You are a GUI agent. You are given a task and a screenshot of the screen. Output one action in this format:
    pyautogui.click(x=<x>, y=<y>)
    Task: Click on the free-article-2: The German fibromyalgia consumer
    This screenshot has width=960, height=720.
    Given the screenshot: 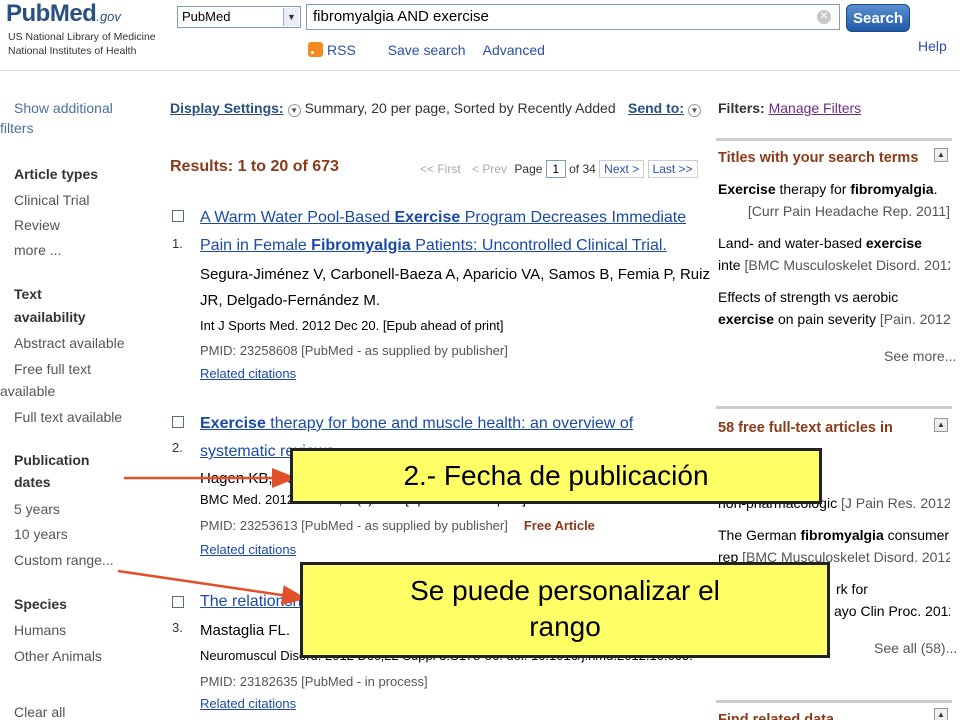 What is the action you would take?
    pyautogui.click(x=834, y=535)
    